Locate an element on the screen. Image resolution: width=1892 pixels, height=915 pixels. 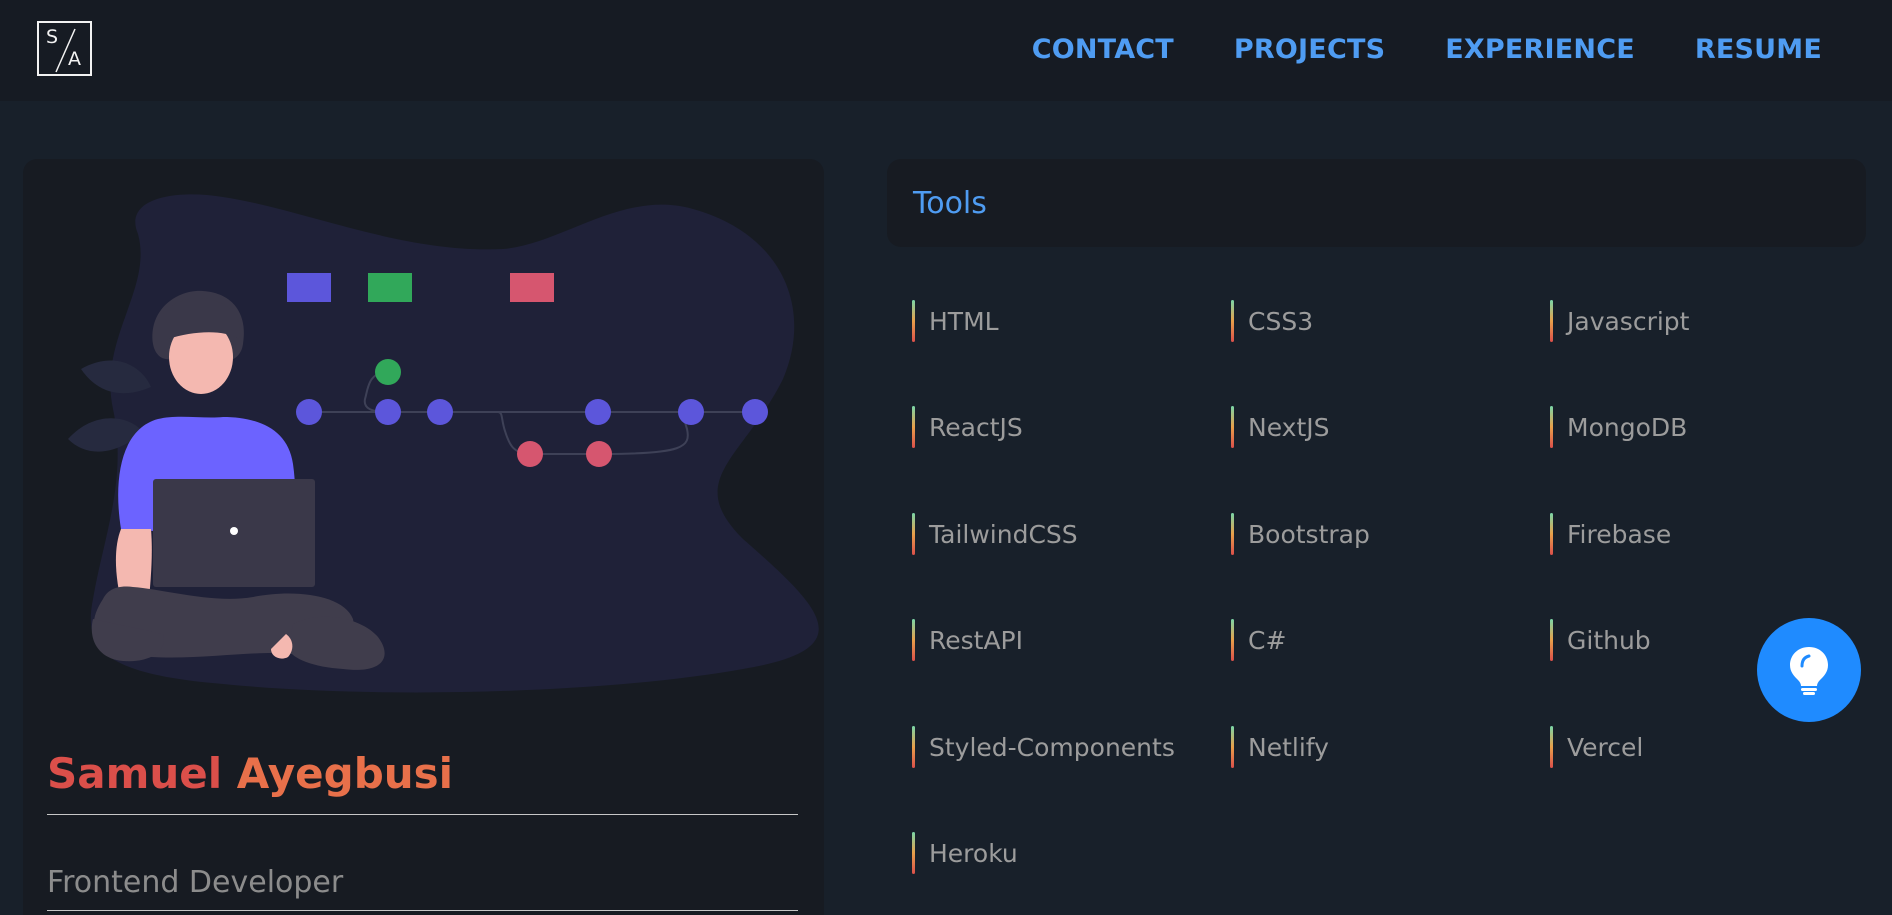
tool-item: ReactJS is located at coordinates (967, 427).